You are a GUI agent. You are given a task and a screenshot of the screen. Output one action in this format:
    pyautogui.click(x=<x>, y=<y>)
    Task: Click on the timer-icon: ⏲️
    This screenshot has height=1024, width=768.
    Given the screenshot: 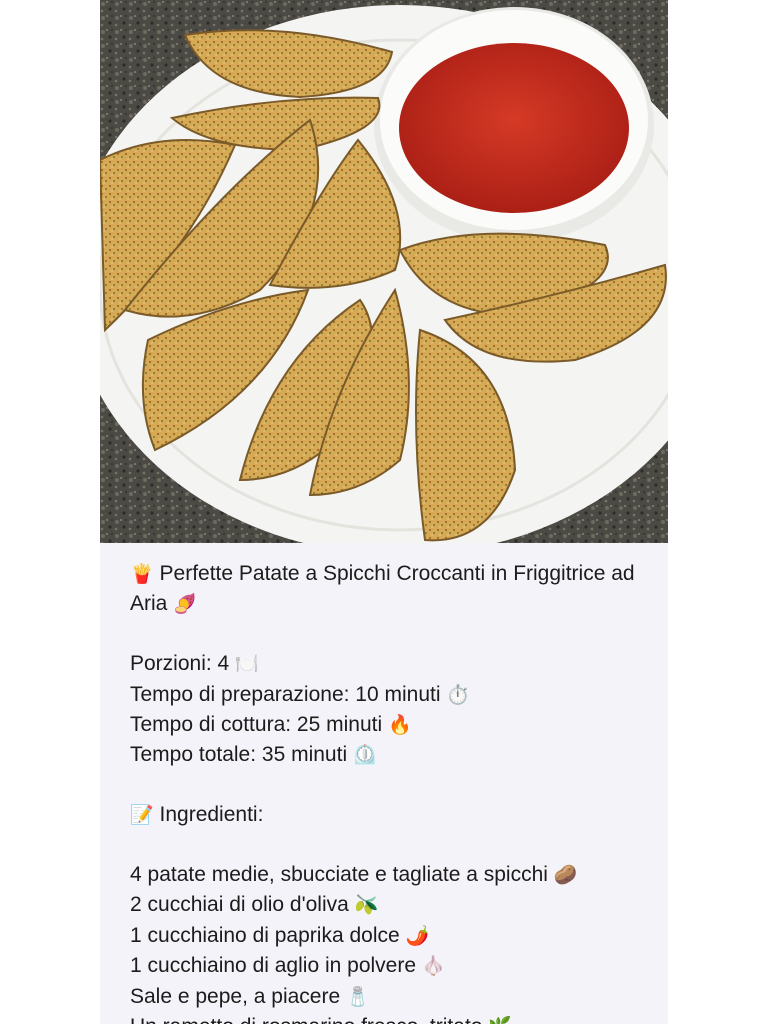 What is the action you would take?
    pyautogui.click(x=364, y=755)
    